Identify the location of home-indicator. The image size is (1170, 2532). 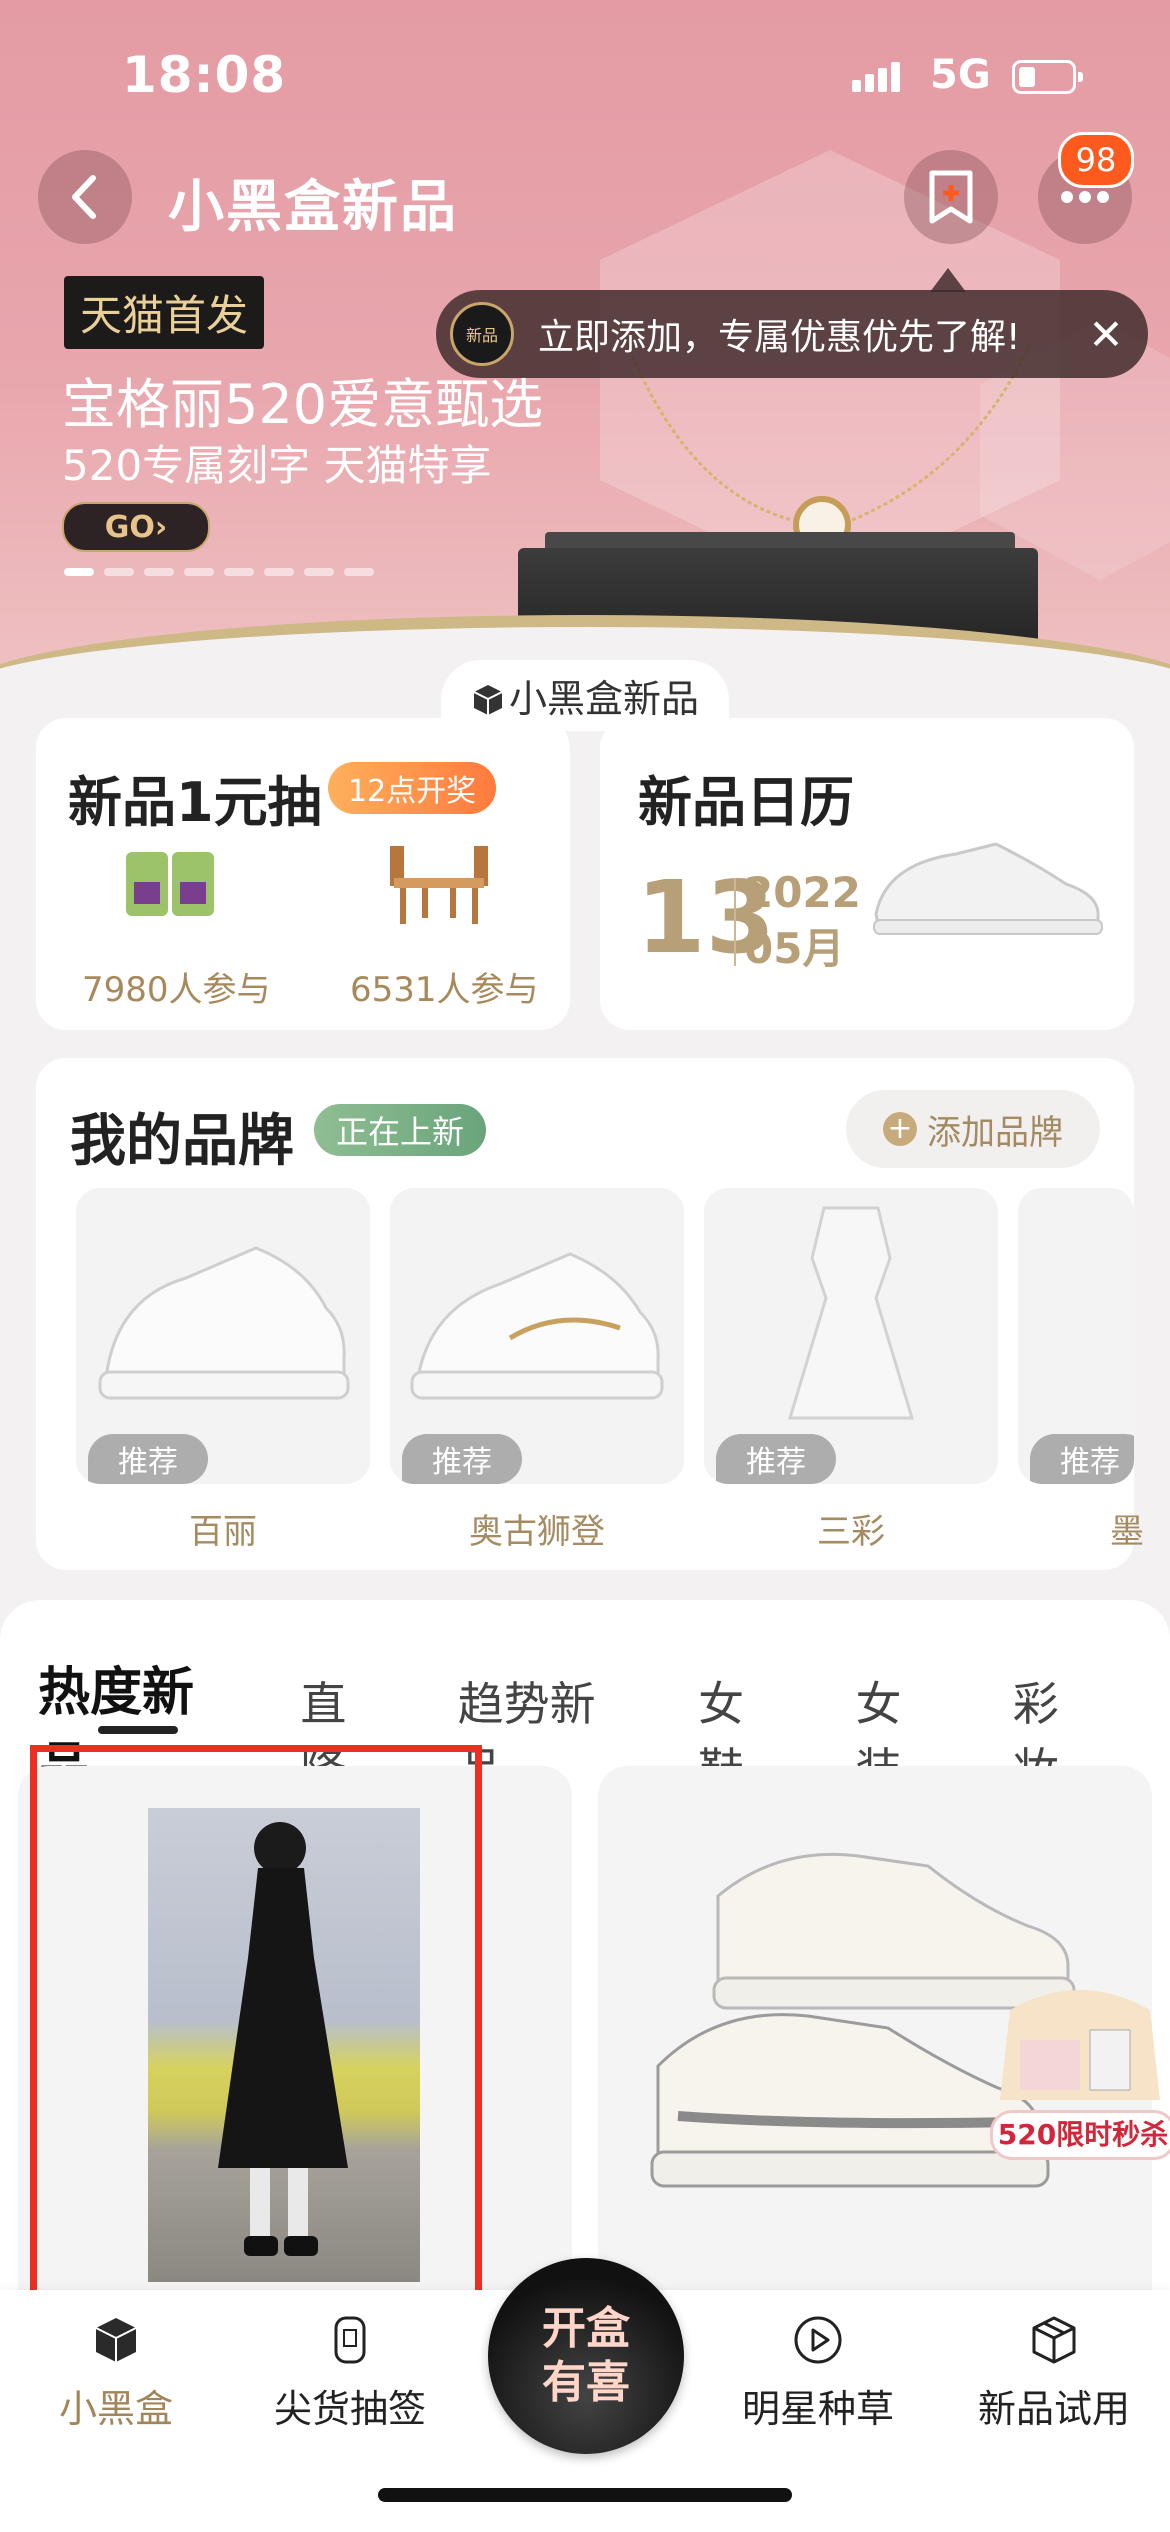
(585, 2495).